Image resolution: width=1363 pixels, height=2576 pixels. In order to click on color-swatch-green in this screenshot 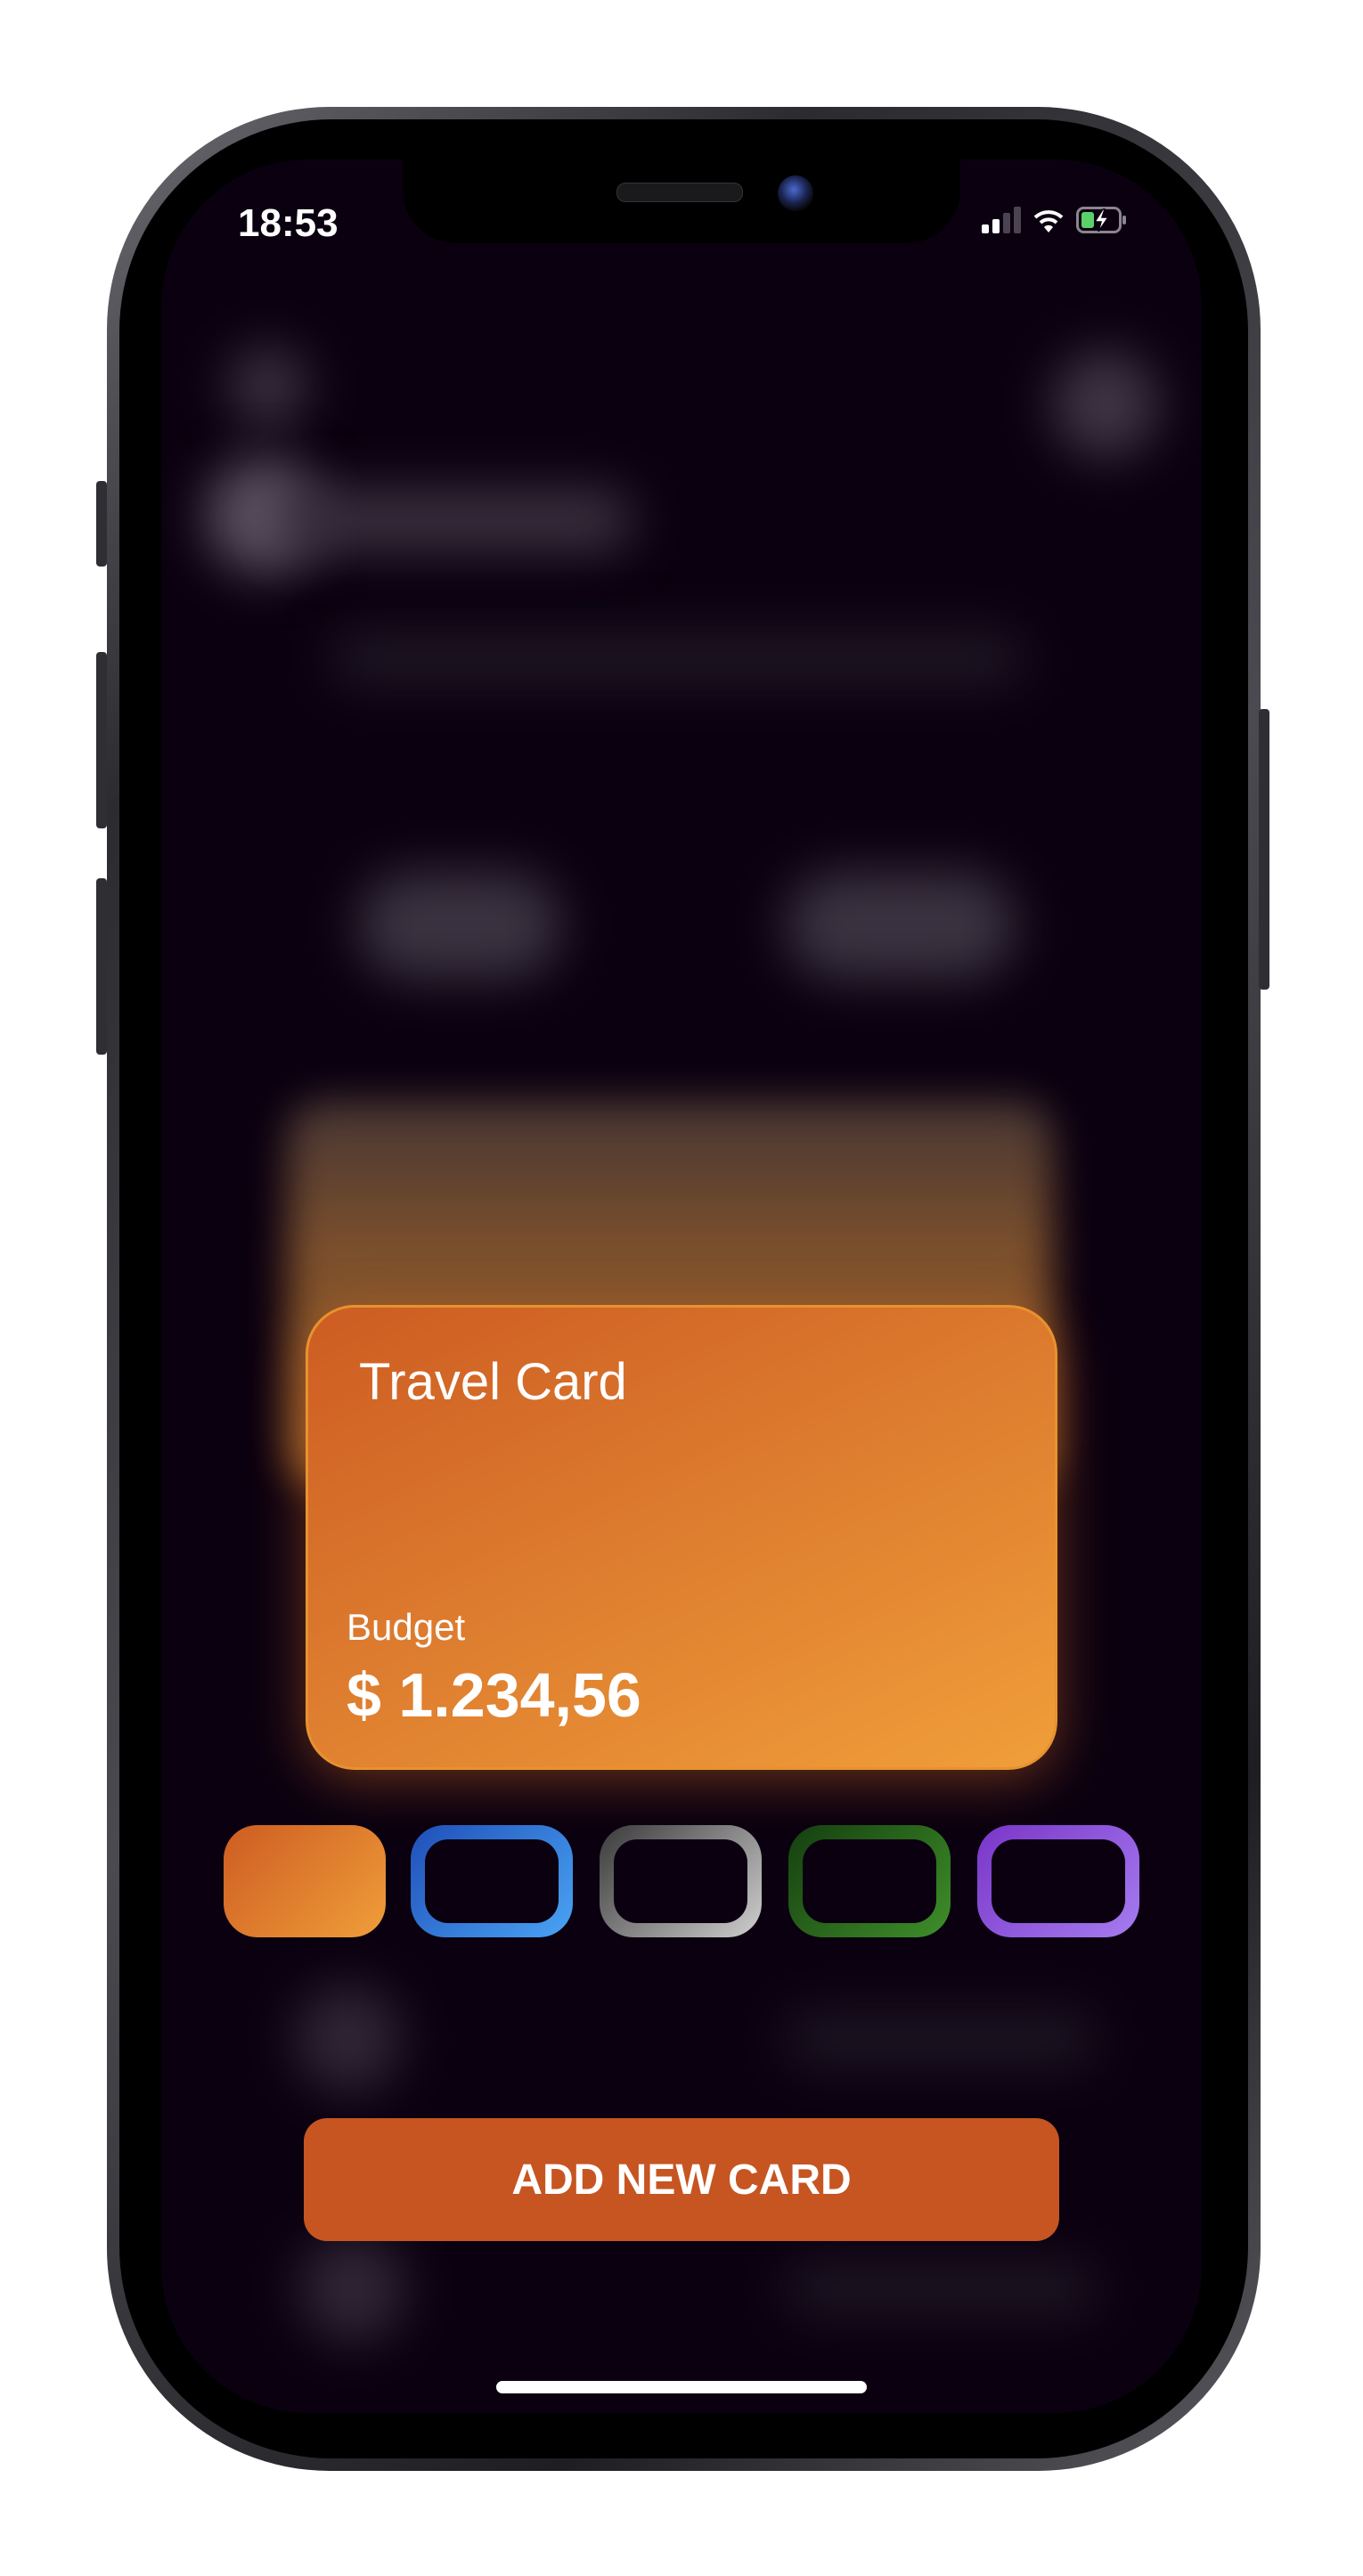, I will do `click(870, 1881)`.